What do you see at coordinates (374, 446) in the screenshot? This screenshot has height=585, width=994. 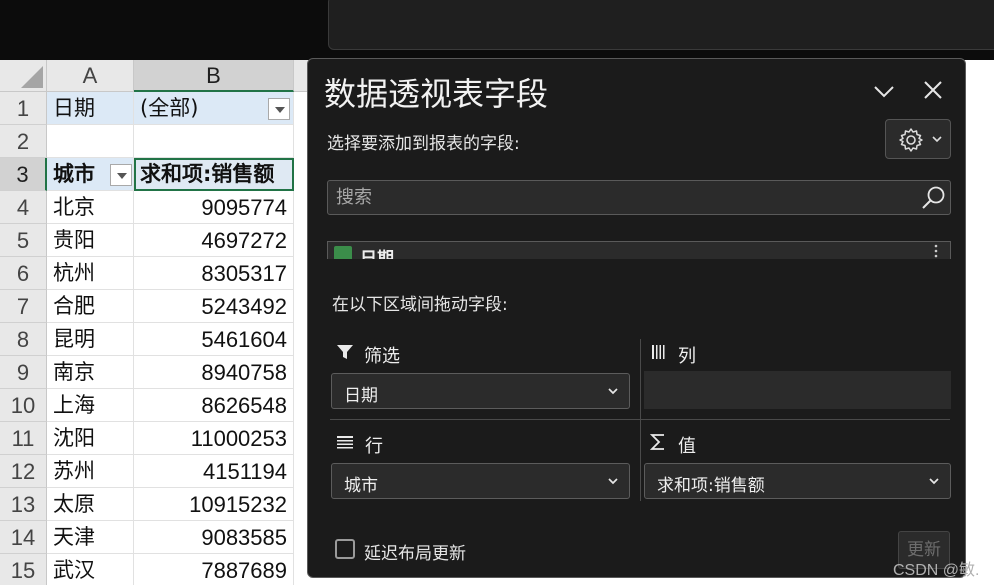 I see `rows-area-label: 行` at bounding box center [374, 446].